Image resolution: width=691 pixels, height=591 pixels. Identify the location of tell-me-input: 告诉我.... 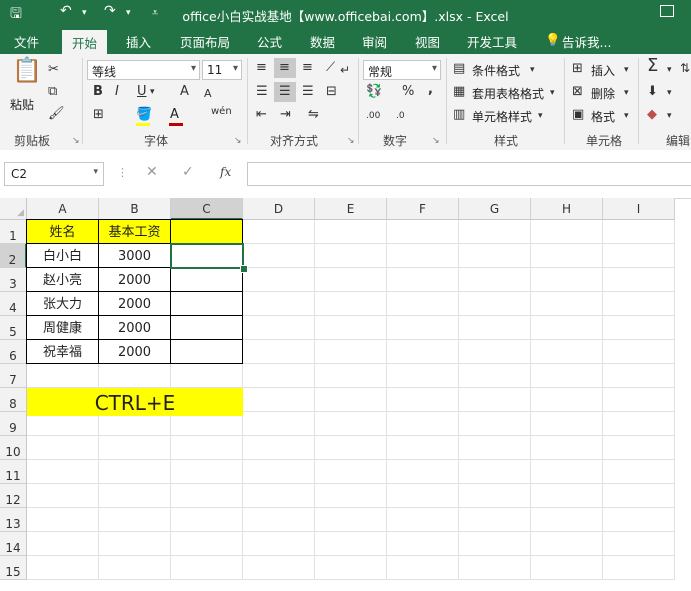
(586, 41).